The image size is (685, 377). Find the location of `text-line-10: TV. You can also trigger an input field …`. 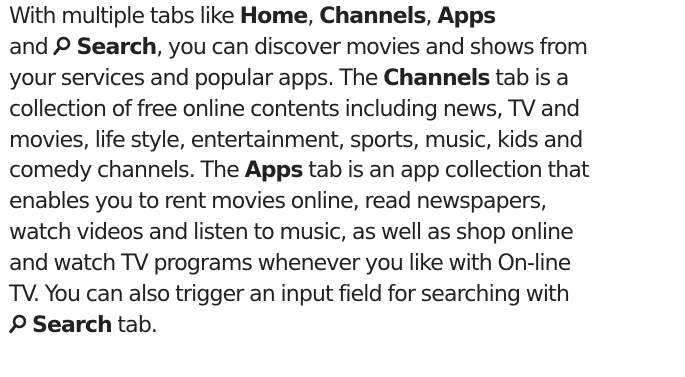

text-line-10: TV. You can also trigger an input field … is located at coordinates (289, 295).